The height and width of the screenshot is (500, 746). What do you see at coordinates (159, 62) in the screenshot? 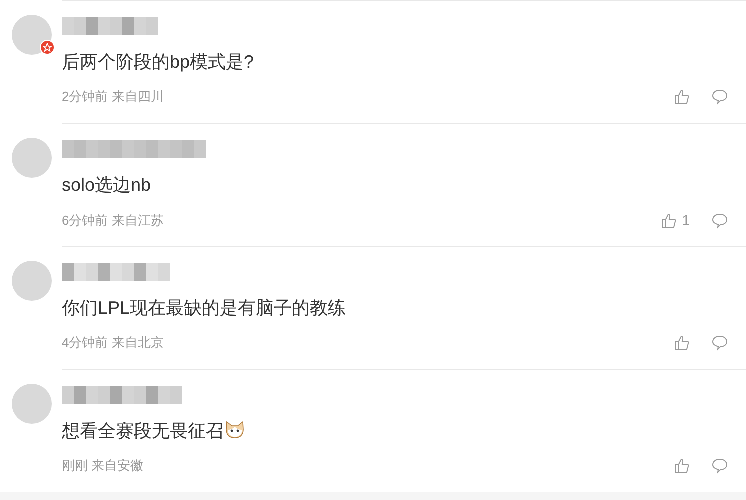
I see `comment-text: 后两个阶段的bp模式是?` at bounding box center [159, 62].